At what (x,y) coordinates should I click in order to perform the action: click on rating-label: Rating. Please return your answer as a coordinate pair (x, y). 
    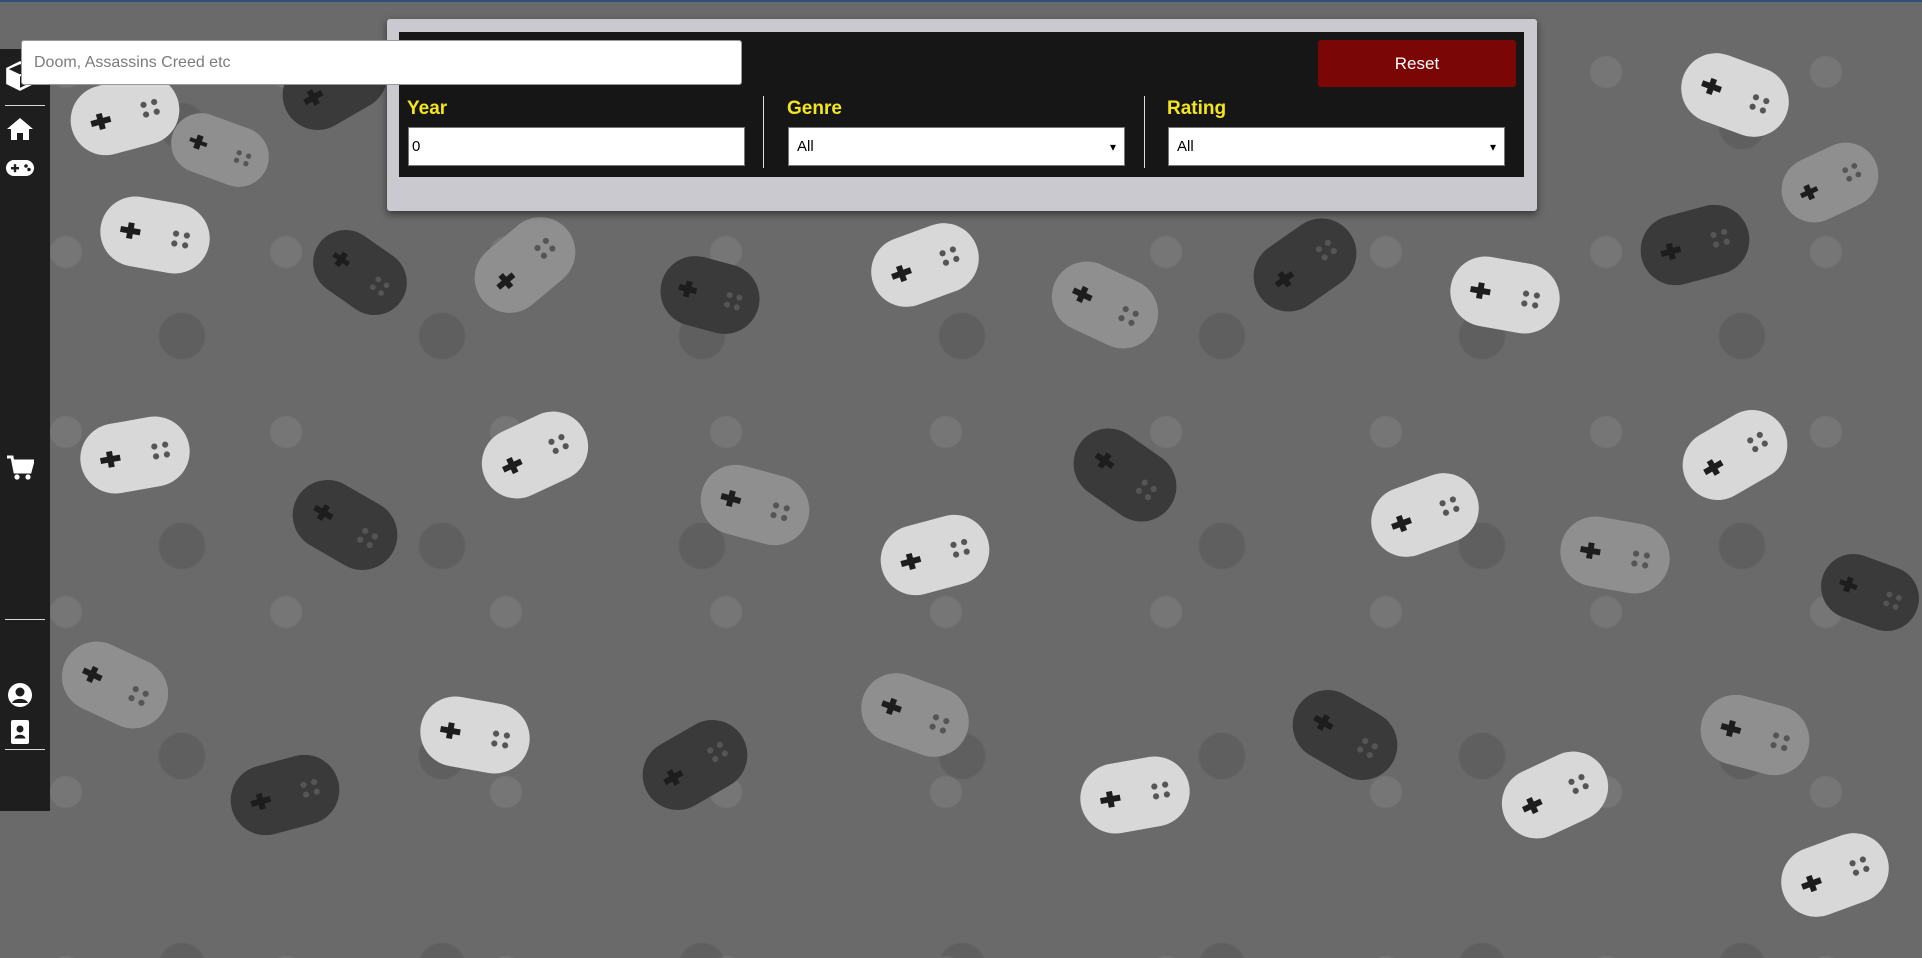
    Looking at the image, I should click on (1197, 108).